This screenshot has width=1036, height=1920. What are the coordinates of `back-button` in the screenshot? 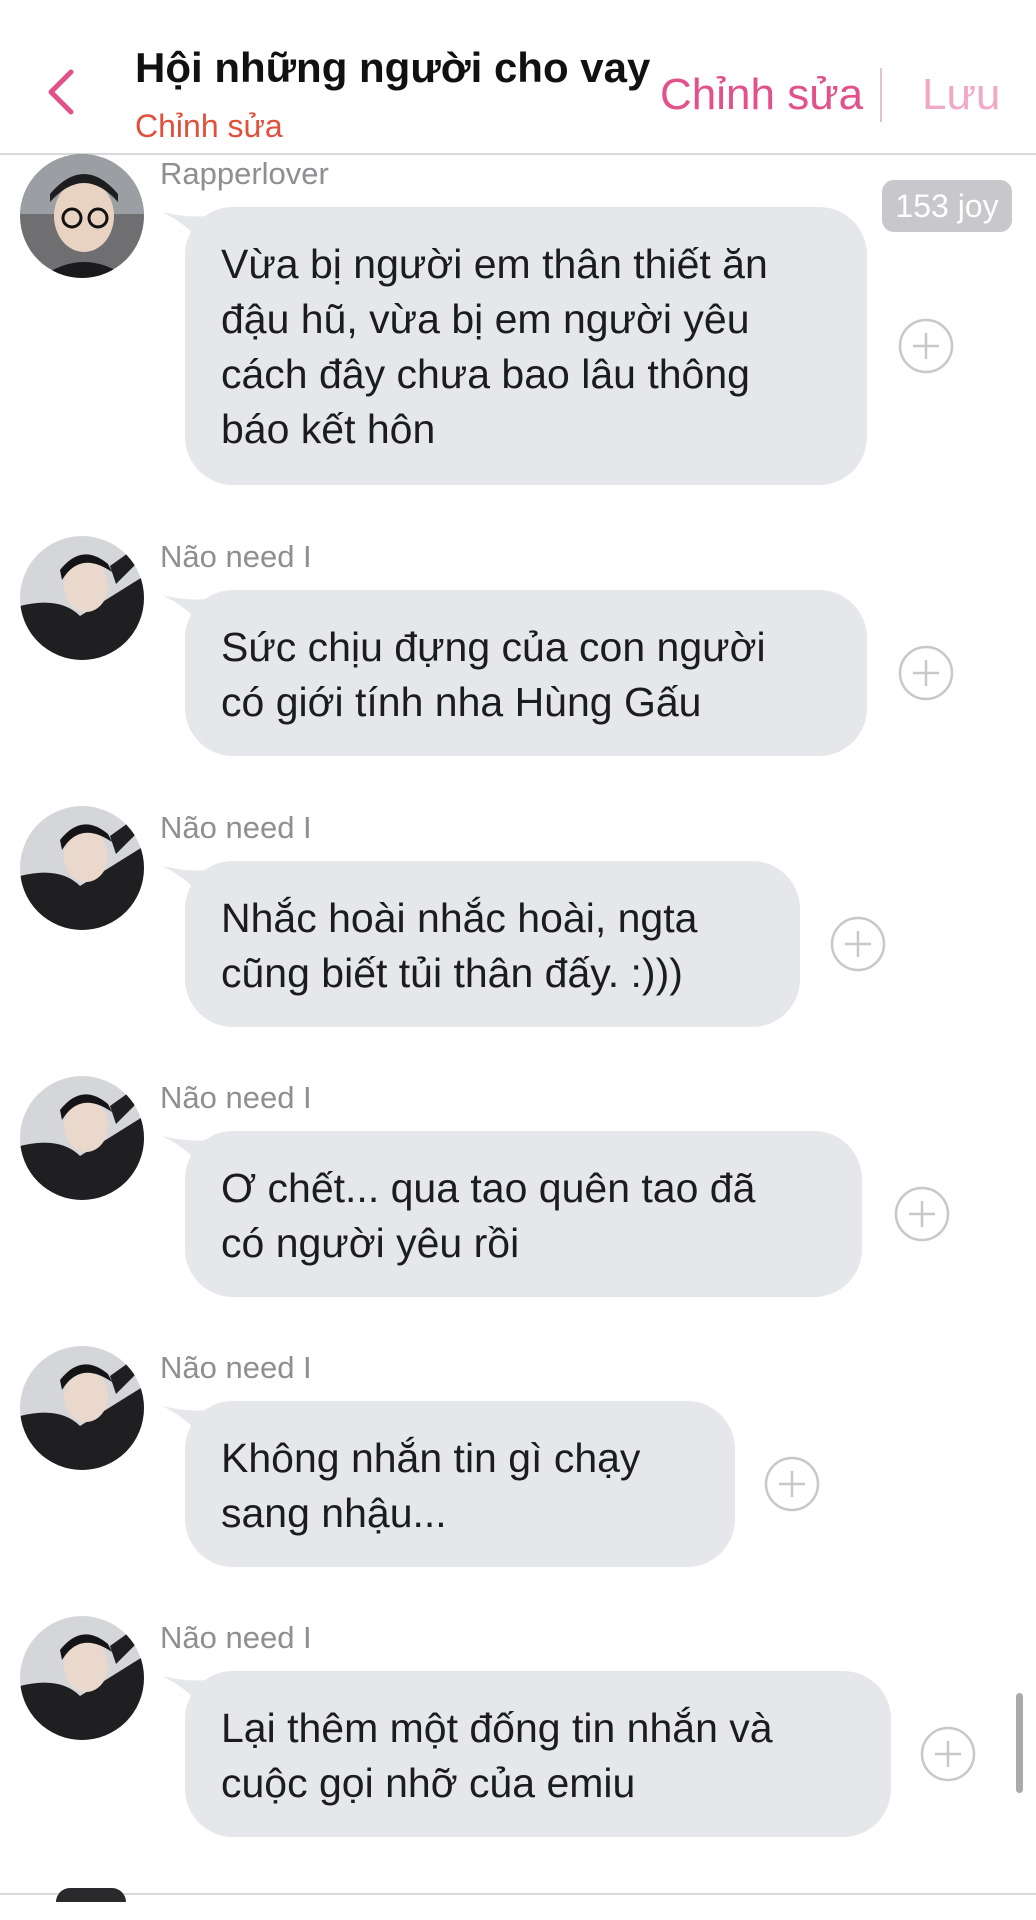 It's located at (60, 92).